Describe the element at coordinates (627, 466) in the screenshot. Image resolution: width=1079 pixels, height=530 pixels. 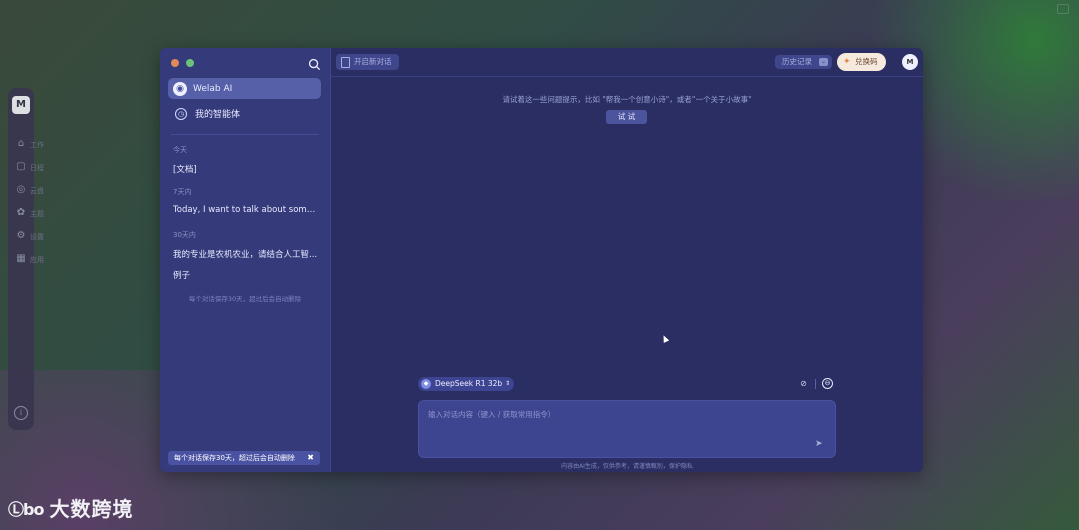
I see `ai-disclaimer: 内容由AI生成，仅供参考，请谨慎甄别，保护隐私` at that location.